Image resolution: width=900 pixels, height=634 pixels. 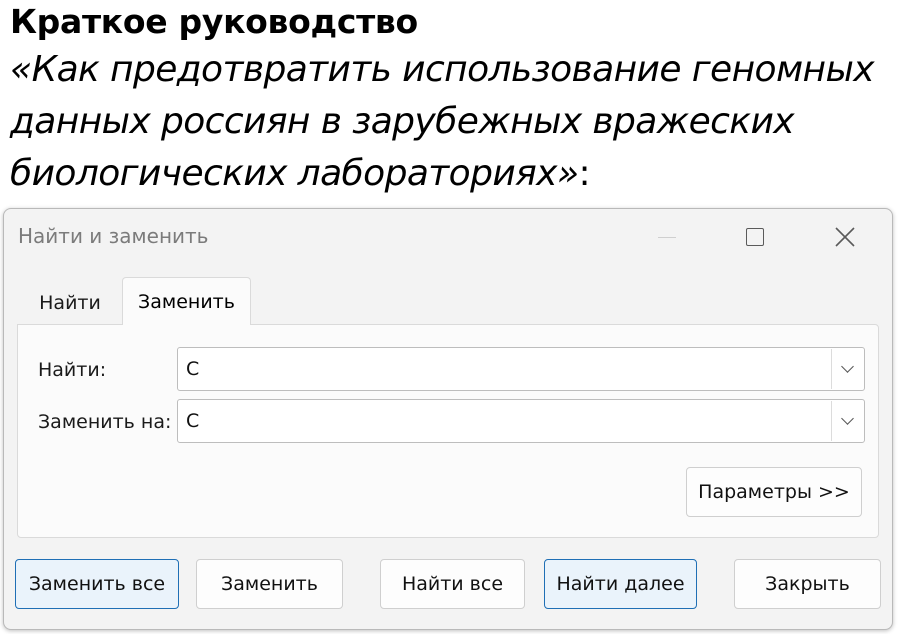 I want to click on replace-dropdown-button, so click(x=847, y=421).